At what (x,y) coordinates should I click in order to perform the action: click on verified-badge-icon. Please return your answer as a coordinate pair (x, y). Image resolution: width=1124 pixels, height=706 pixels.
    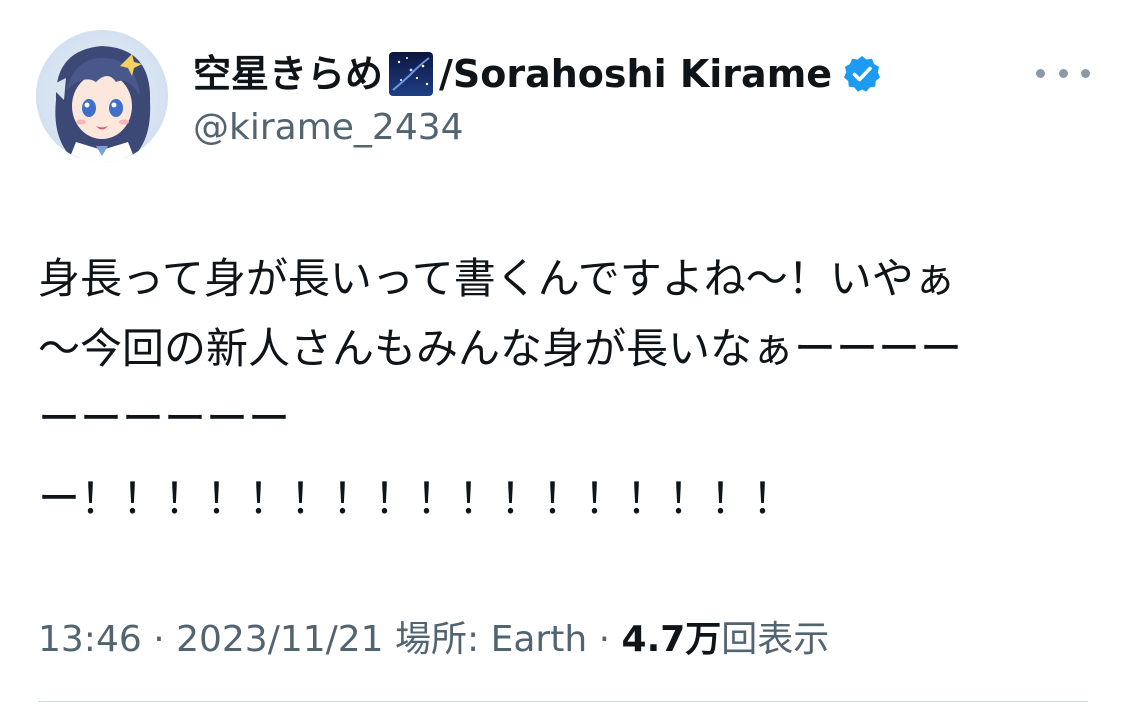
    Looking at the image, I should click on (862, 74).